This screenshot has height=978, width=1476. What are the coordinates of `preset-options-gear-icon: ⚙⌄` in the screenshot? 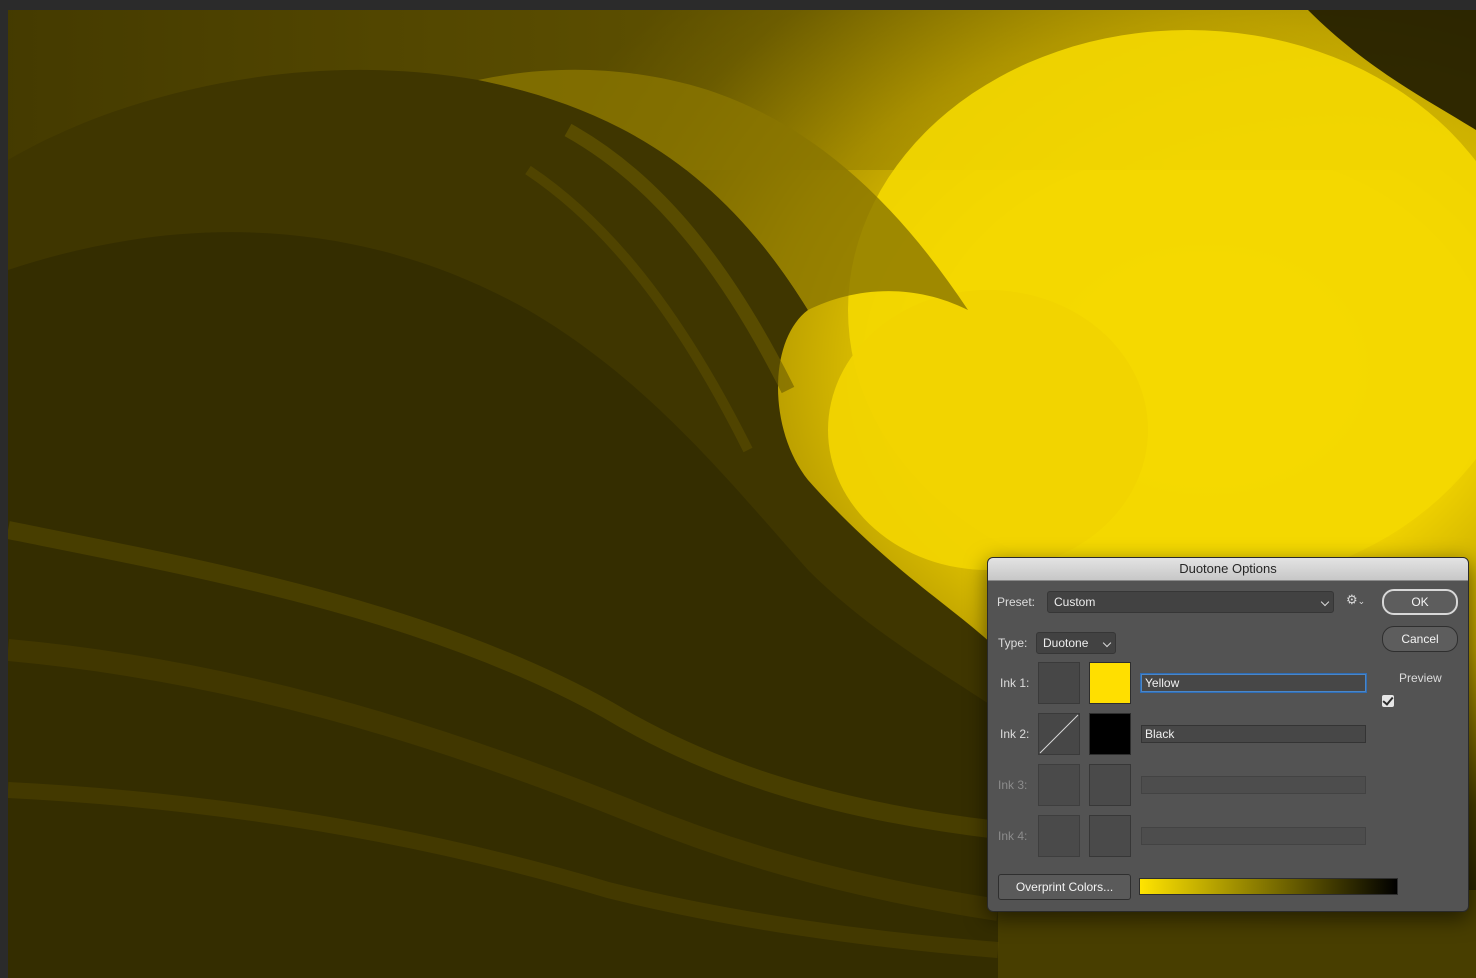 It's located at (1355, 600).